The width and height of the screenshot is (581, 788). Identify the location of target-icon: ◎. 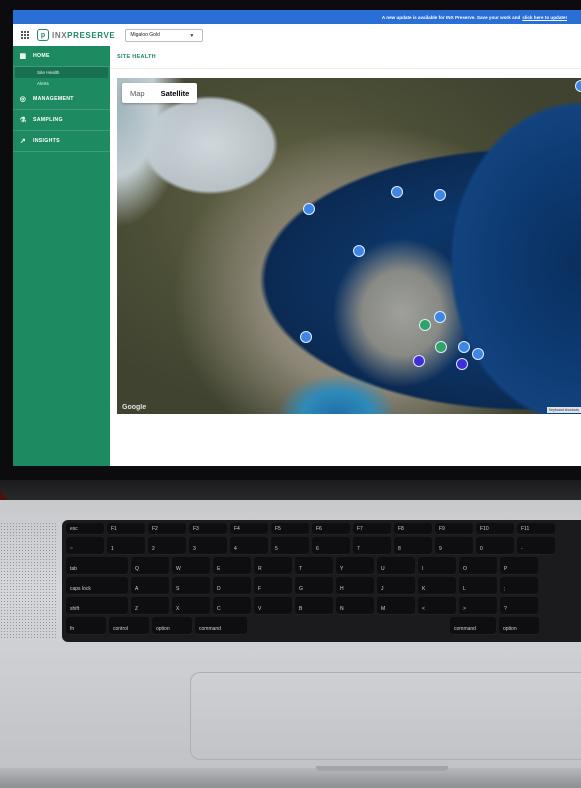
(23, 99).